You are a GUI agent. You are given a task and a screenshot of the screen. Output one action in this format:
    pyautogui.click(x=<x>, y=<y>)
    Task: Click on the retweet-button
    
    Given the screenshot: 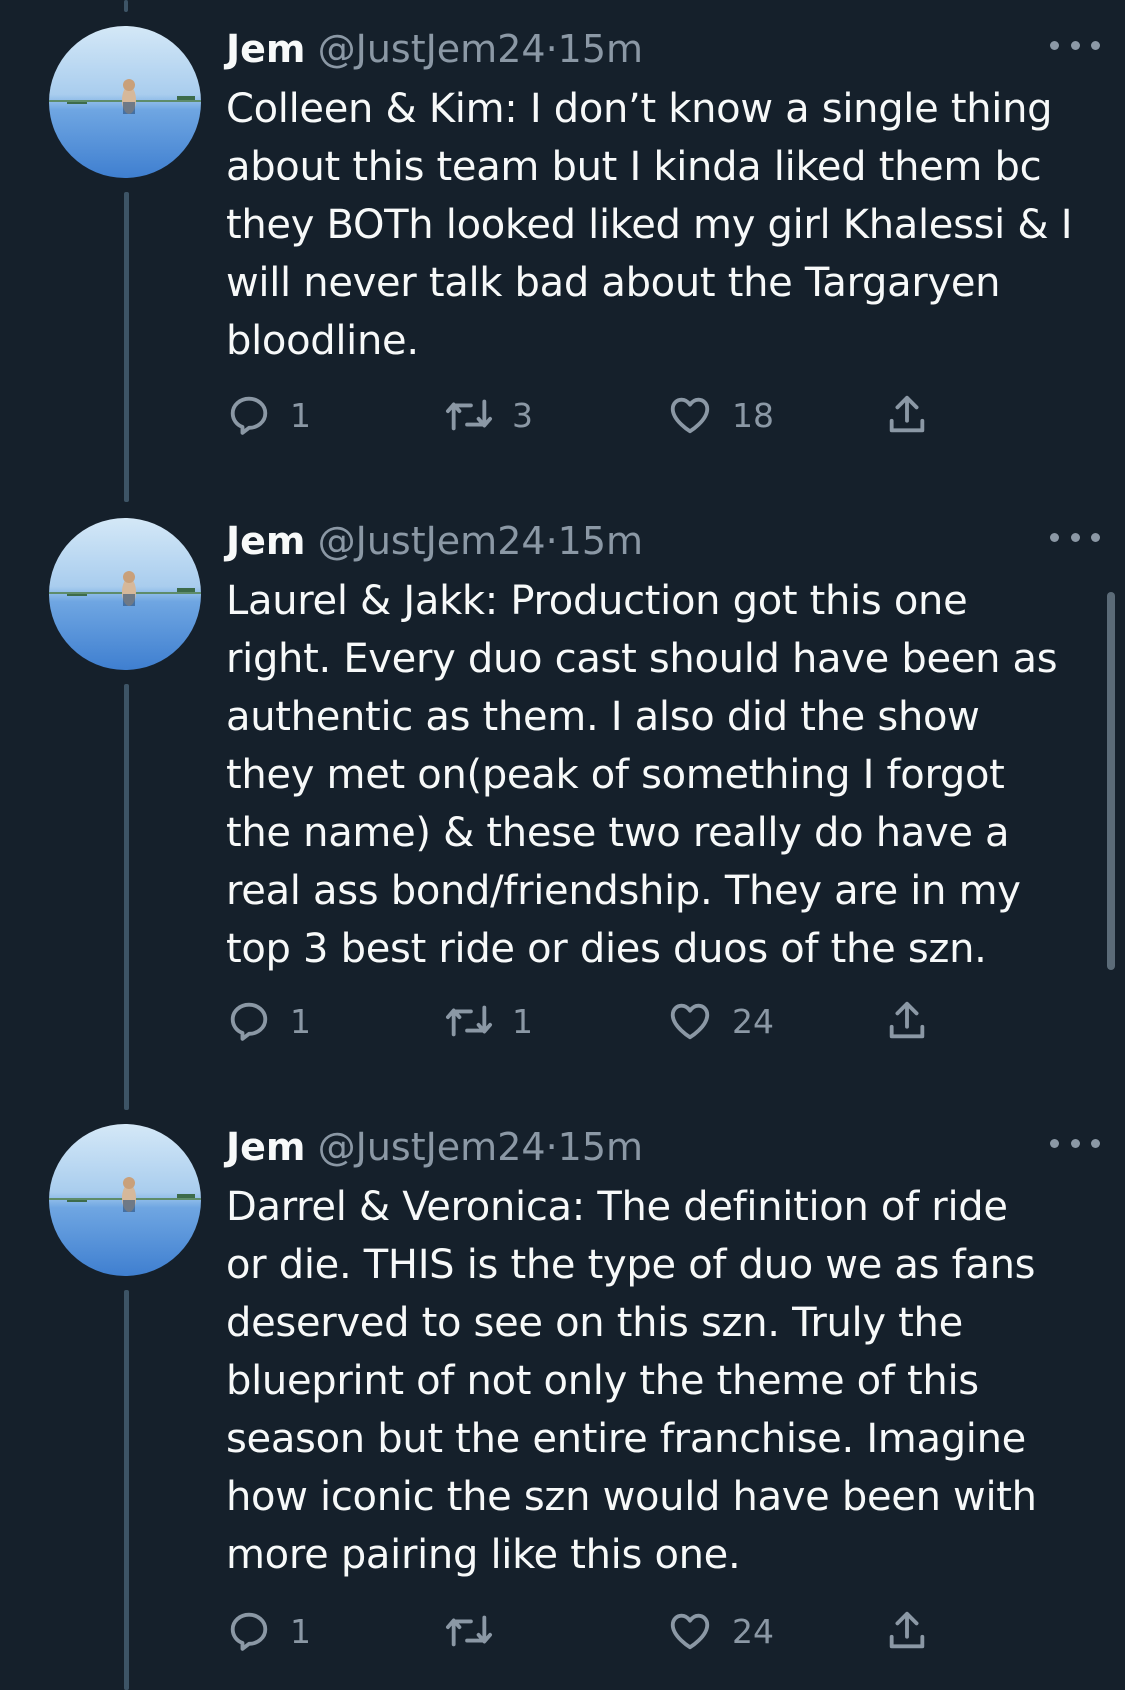 What is the action you would take?
    pyautogui.click(x=478, y=1631)
    